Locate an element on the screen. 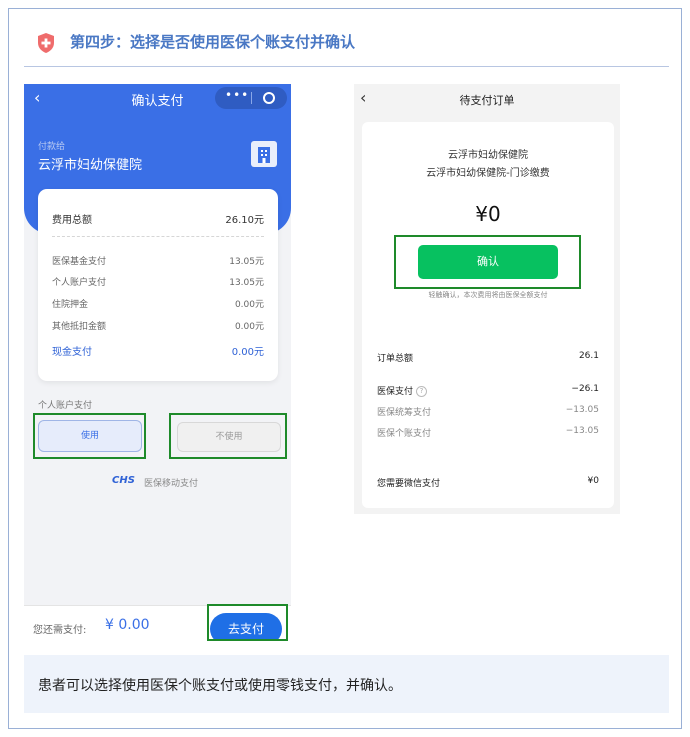  note-text: 患者可以选择使用医保个账支付或使用零钱支付，并确认。 is located at coordinates (220, 686).